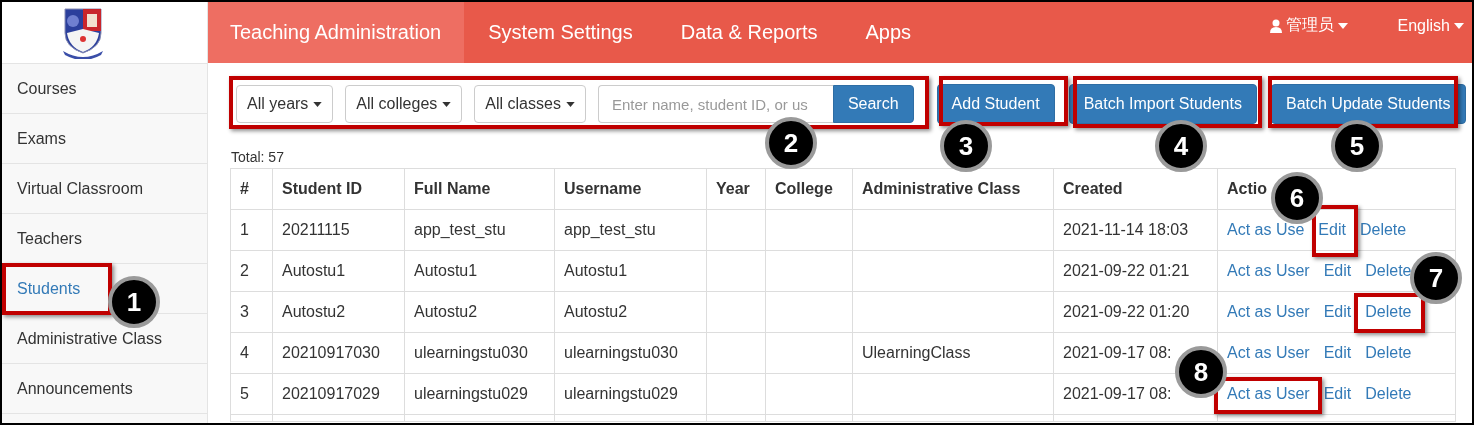  I want to click on row-action-link: Act as Use, so click(1266, 229).